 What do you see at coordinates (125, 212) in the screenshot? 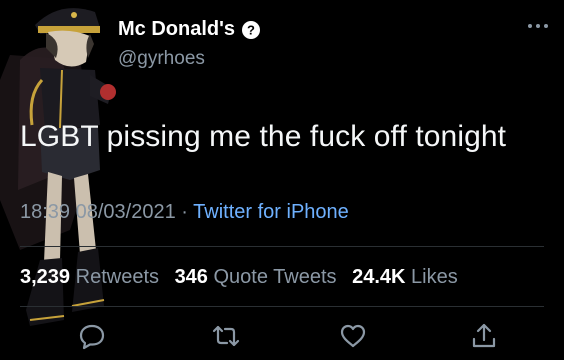
I see `tweet-date: 08/03/2021` at bounding box center [125, 212].